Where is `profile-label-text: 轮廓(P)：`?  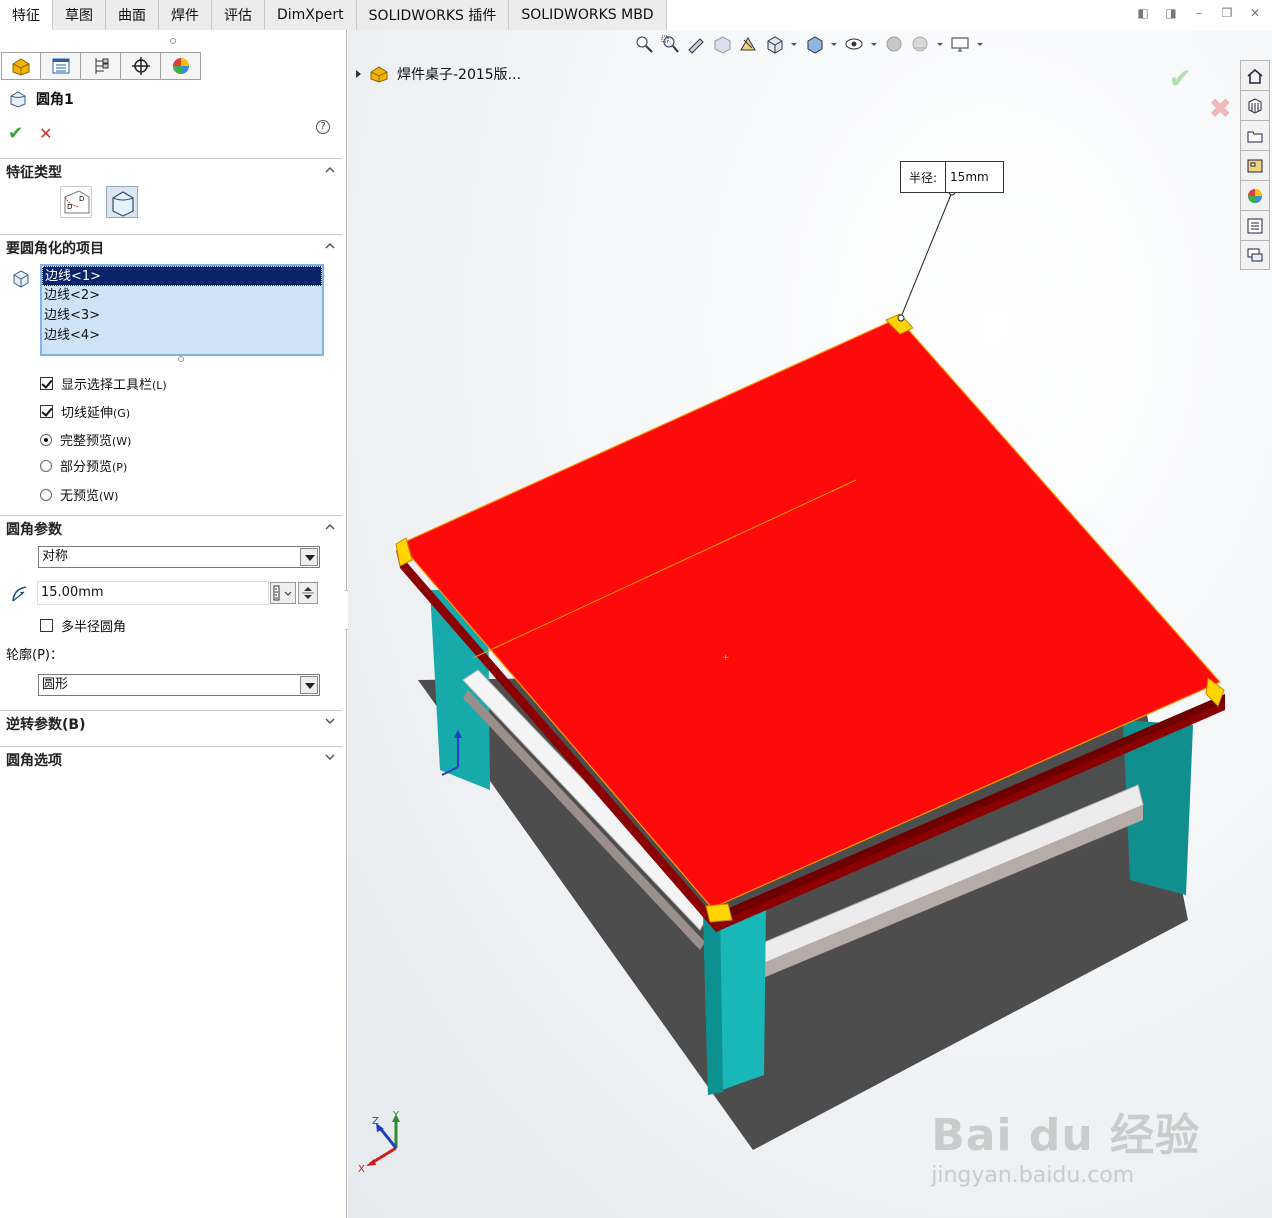
profile-label-text: 轮廓(P)： is located at coordinates (34, 655).